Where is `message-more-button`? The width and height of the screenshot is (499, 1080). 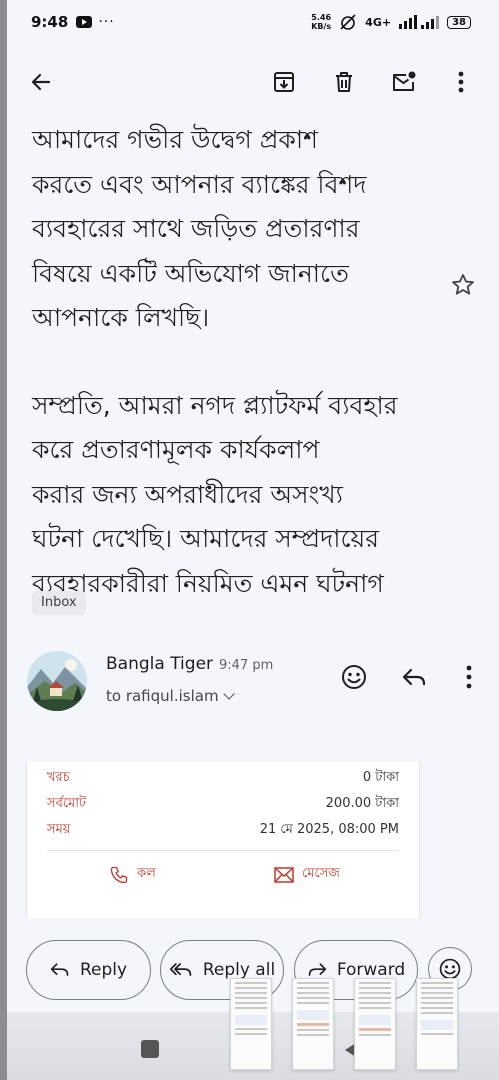 message-more-button is located at coordinates (470, 678).